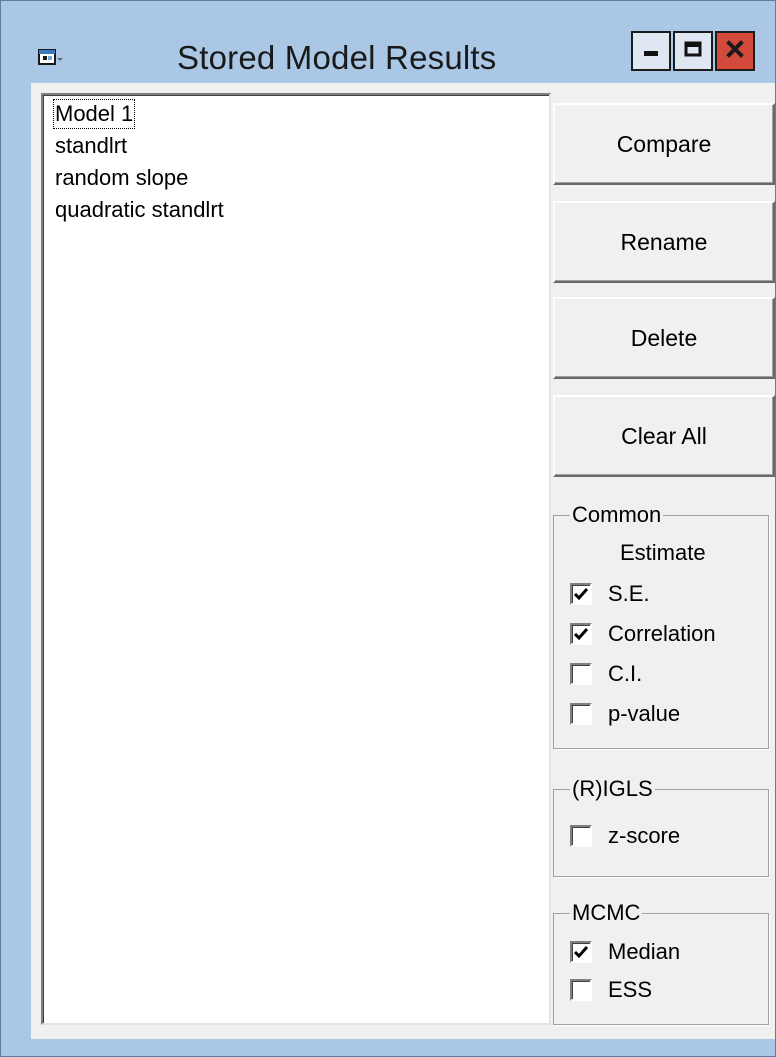 Image resolution: width=776 pixels, height=1057 pixels. What do you see at coordinates (630, 989) in the screenshot?
I see `ess-checkbox-label: ESS` at bounding box center [630, 989].